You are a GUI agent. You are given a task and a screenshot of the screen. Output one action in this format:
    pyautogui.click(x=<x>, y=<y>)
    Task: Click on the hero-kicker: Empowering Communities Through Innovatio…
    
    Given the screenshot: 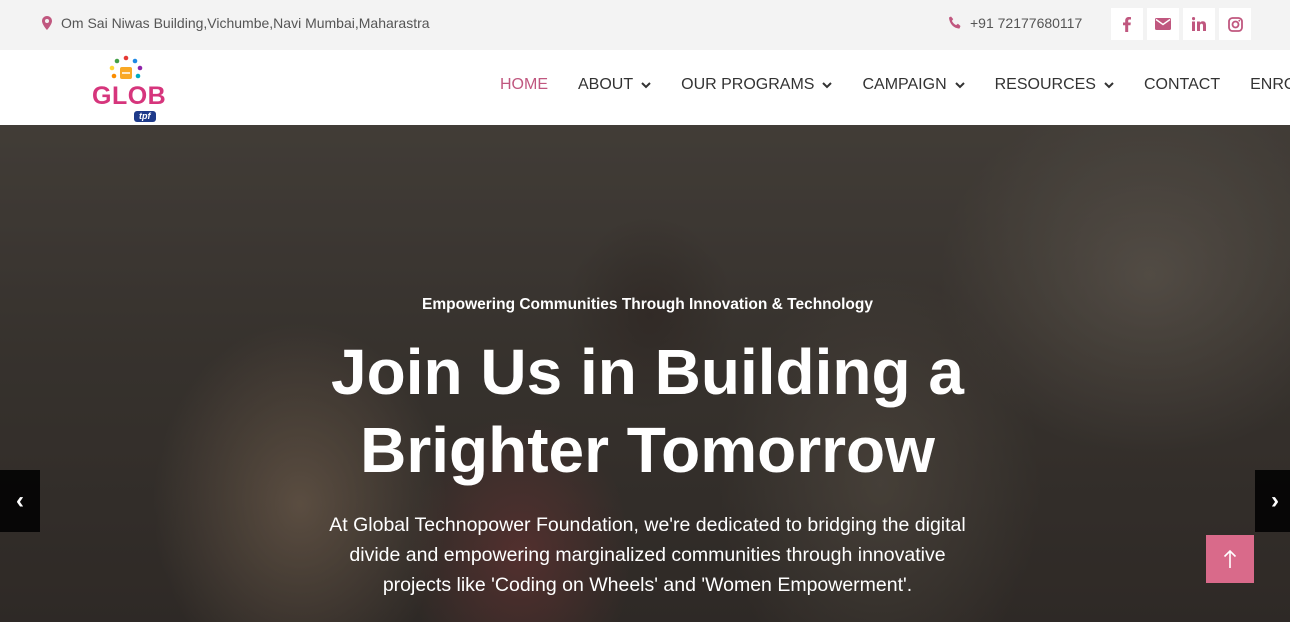 What is the action you would take?
    pyautogui.click(x=647, y=304)
    